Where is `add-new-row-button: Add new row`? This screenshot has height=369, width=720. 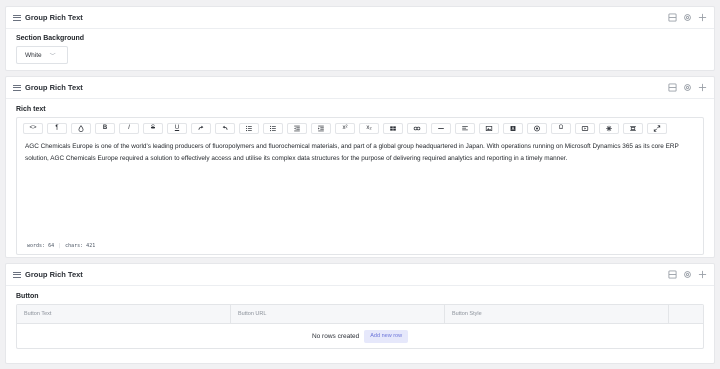
add-new-row-button: Add new row is located at coordinates (386, 336).